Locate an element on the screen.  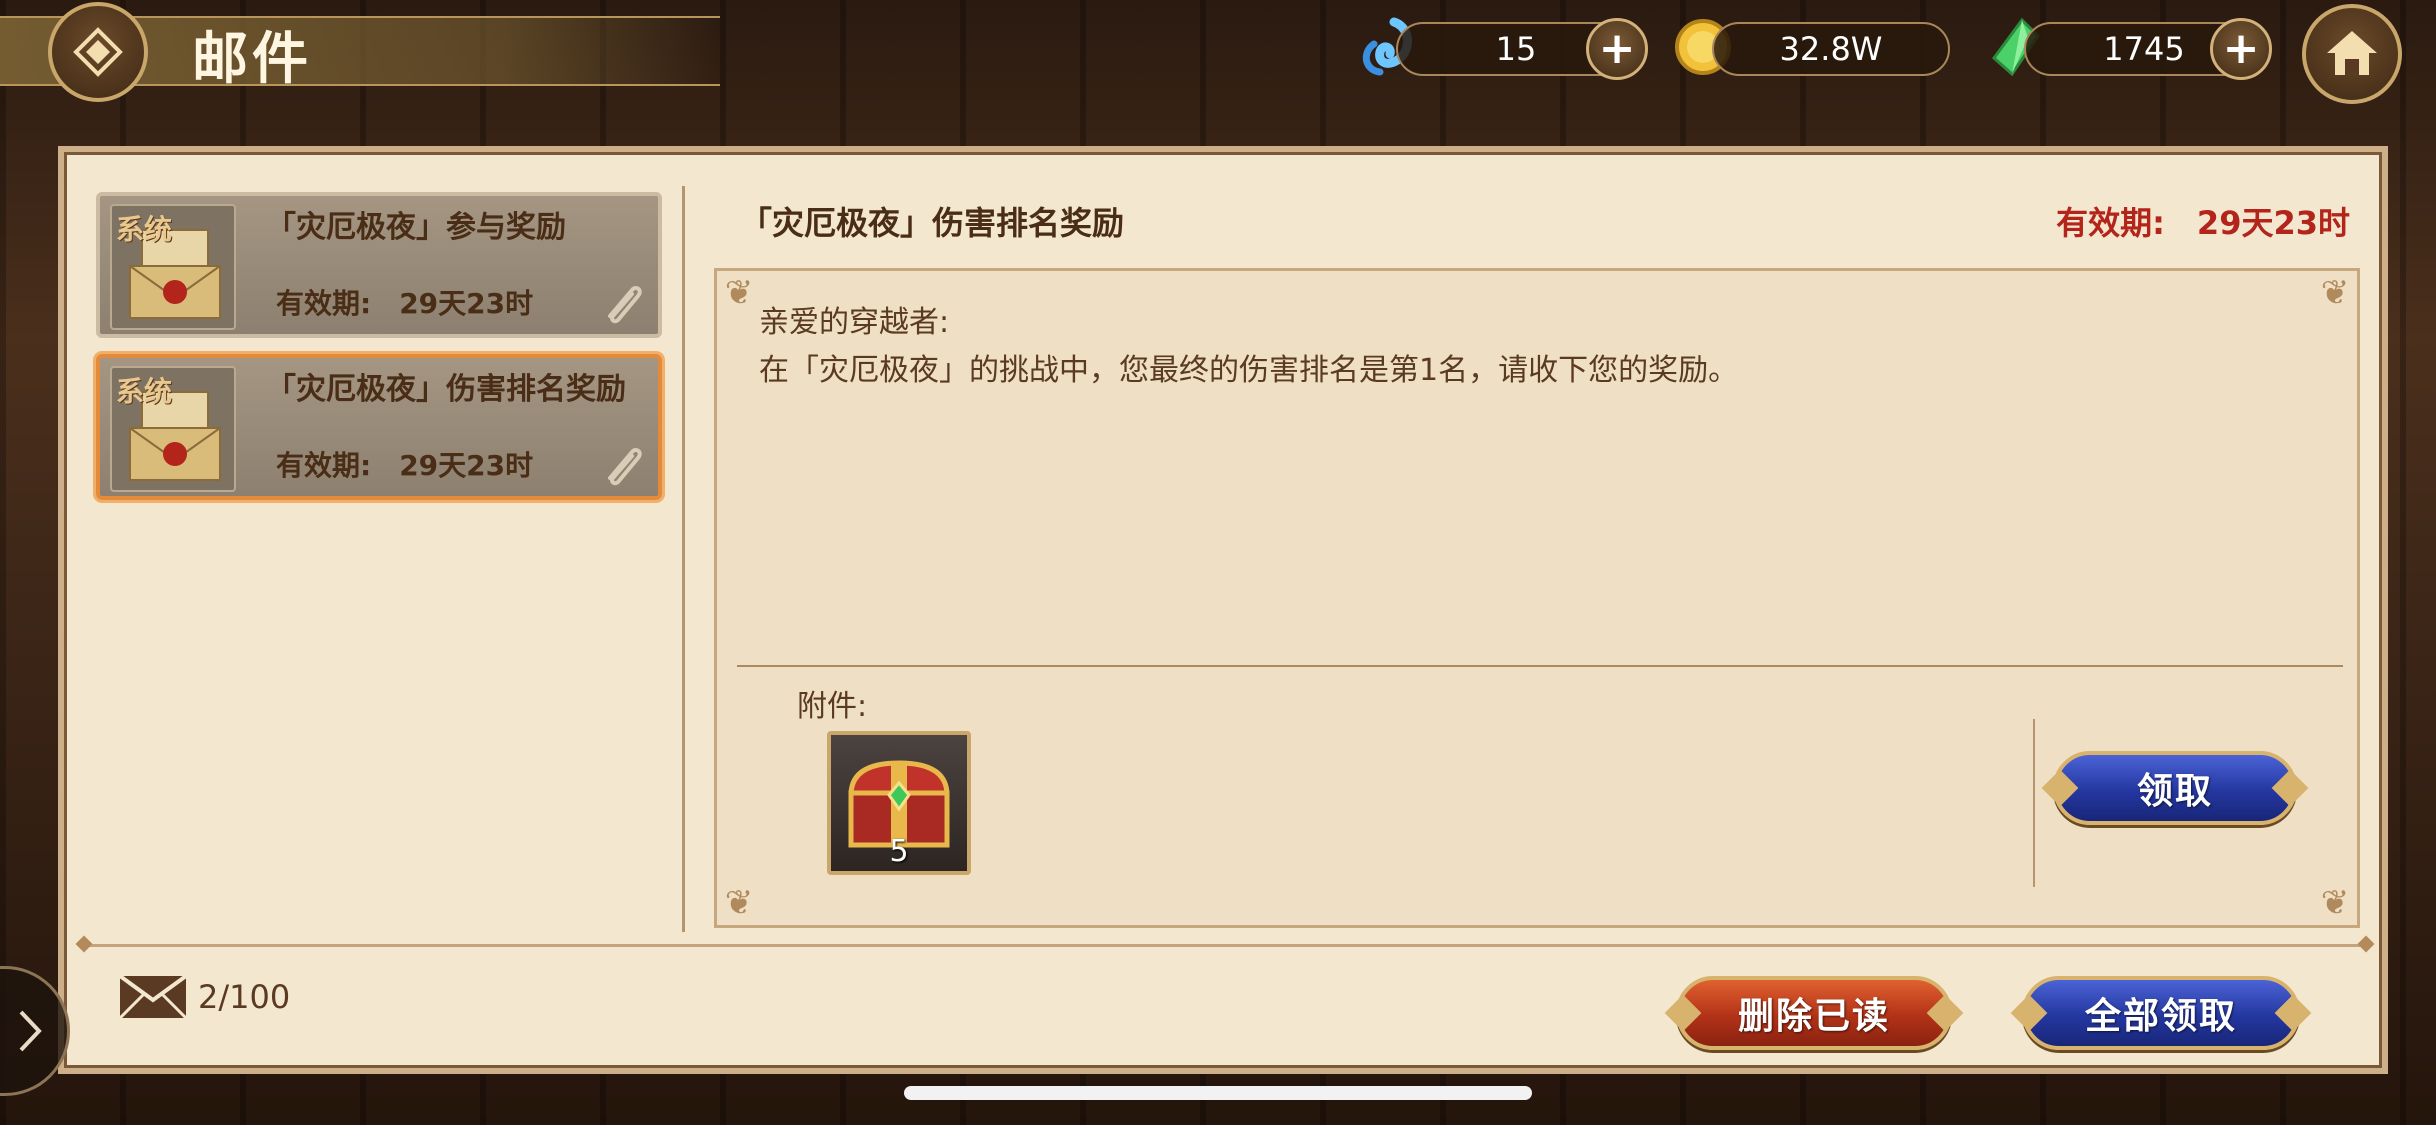
green-crystal-value: 1745 is located at coordinates (2144, 49).